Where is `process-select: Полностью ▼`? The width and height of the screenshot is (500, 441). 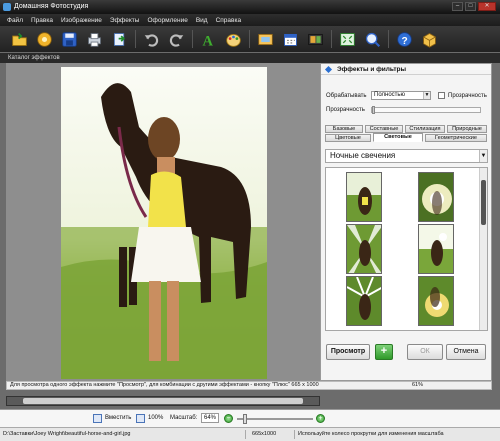 process-select: Полностью ▼ is located at coordinates (401, 95).